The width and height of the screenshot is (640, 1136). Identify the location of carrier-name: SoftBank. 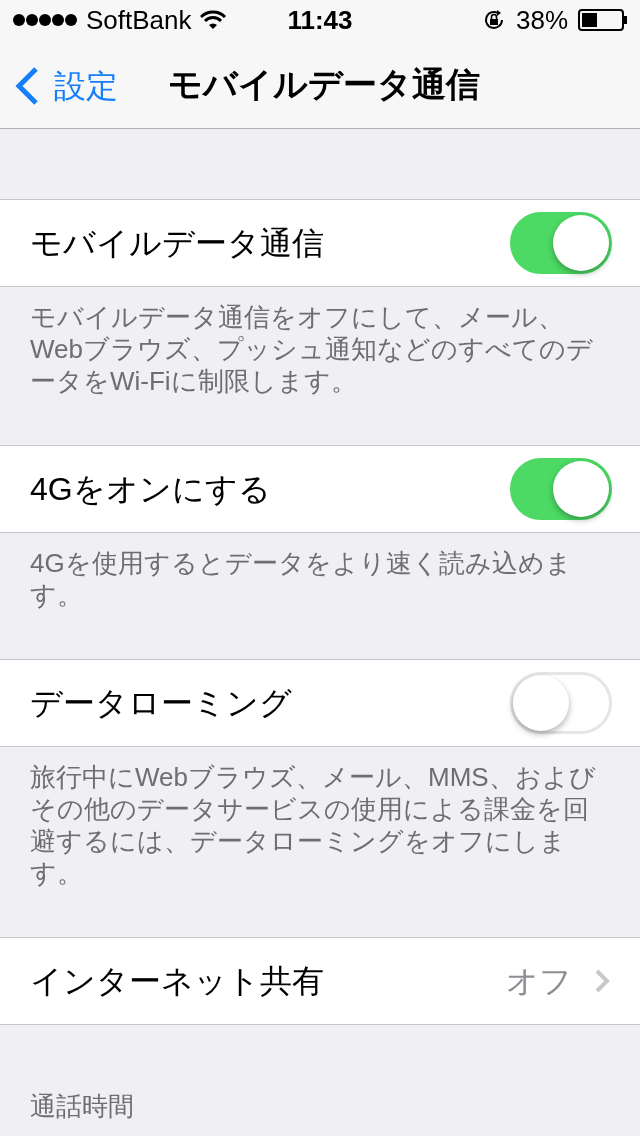
(139, 20).